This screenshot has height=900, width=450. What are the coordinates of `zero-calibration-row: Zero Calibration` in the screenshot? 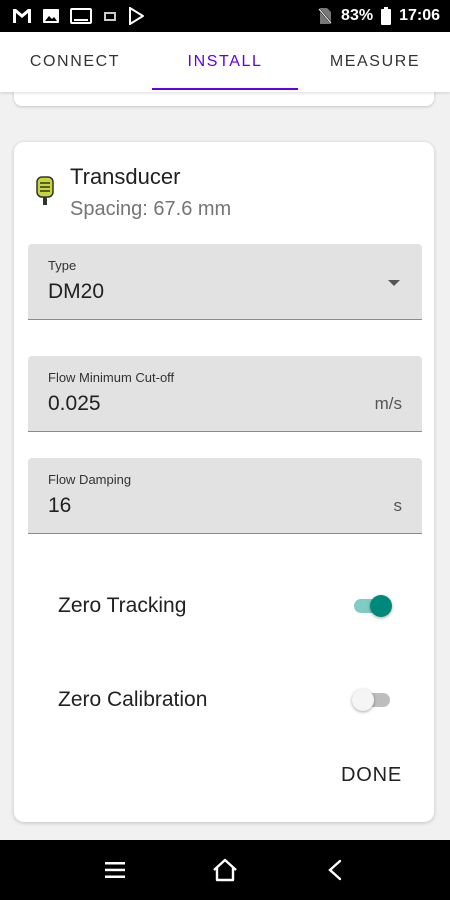 It's located at (225, 700).